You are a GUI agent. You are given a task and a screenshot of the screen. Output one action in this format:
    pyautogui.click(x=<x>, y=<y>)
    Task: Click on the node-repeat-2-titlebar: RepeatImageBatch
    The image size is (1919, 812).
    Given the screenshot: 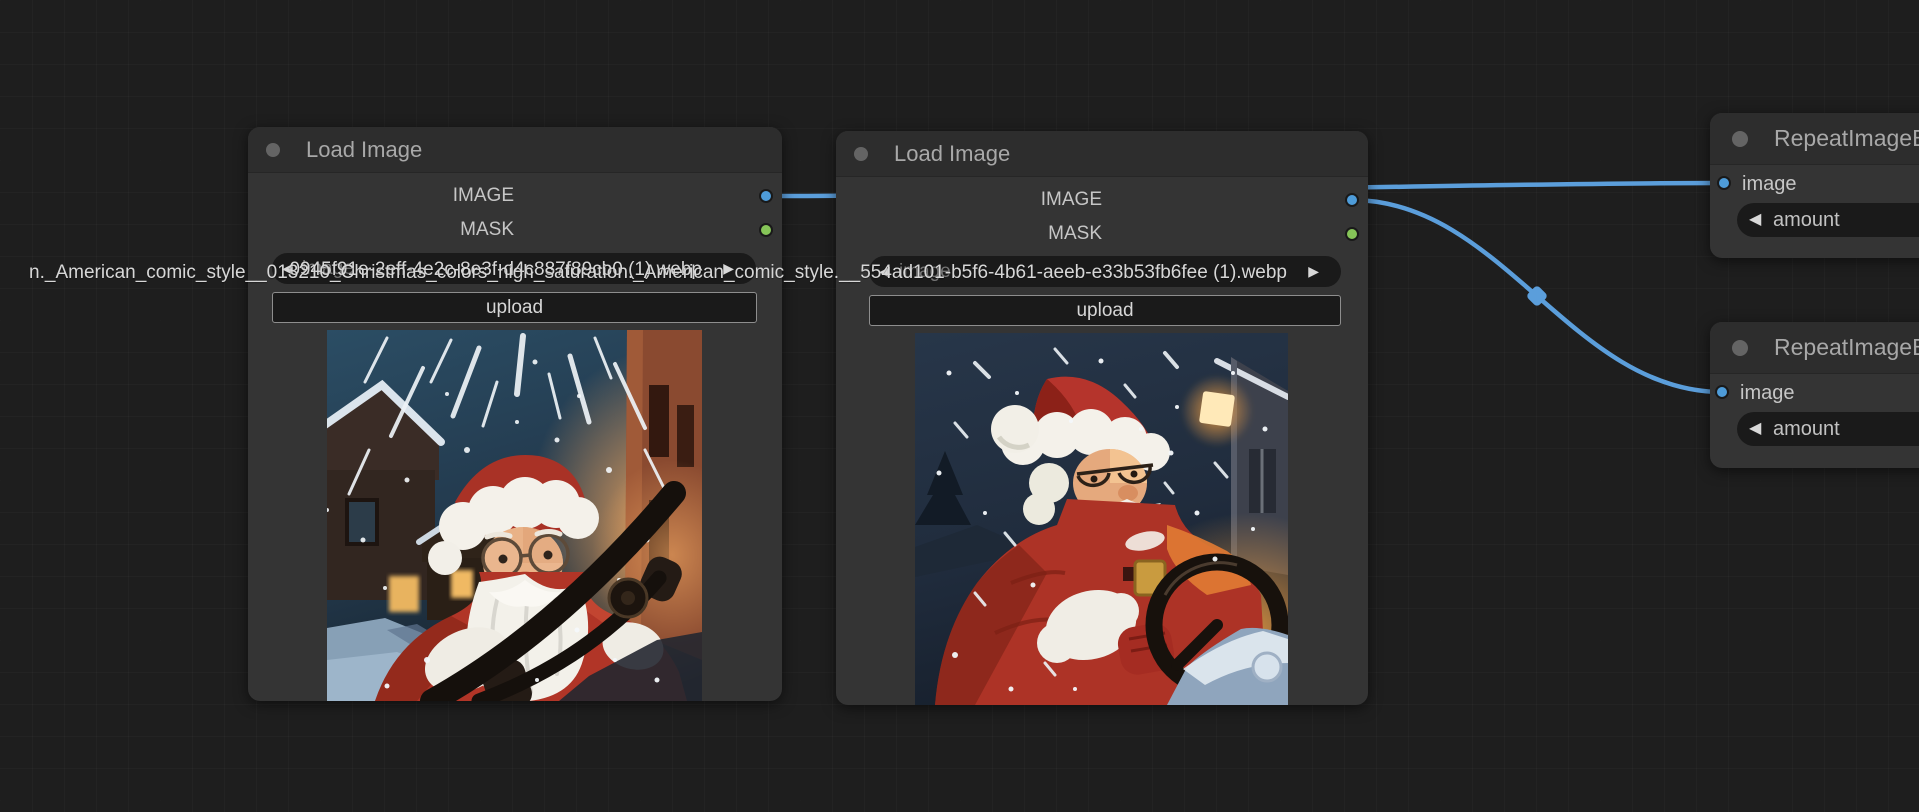 What is the action you would take?
    pyautogui.click(x=1814, y=348)
    